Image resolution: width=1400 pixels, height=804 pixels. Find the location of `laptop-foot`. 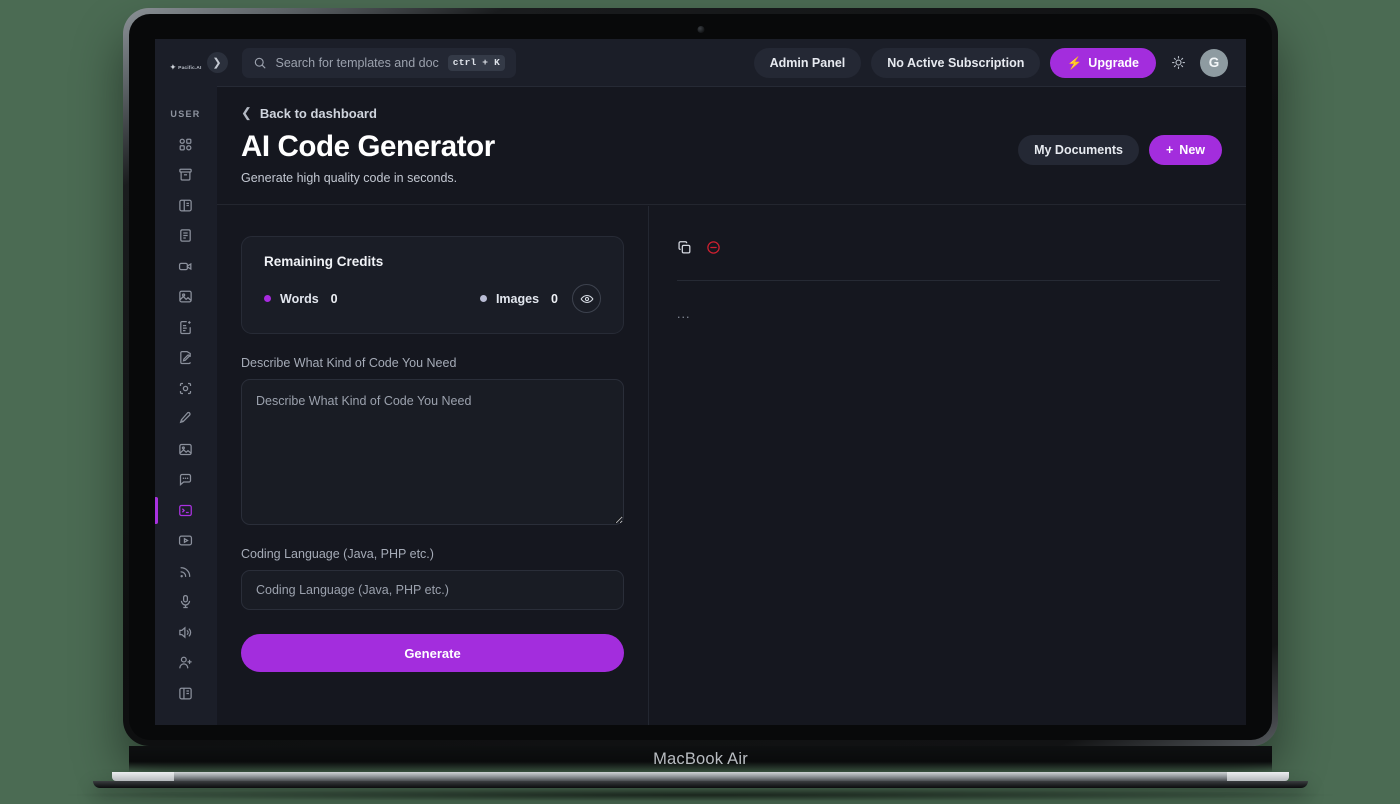

laptop-foot is located at coordinates (700, 784).